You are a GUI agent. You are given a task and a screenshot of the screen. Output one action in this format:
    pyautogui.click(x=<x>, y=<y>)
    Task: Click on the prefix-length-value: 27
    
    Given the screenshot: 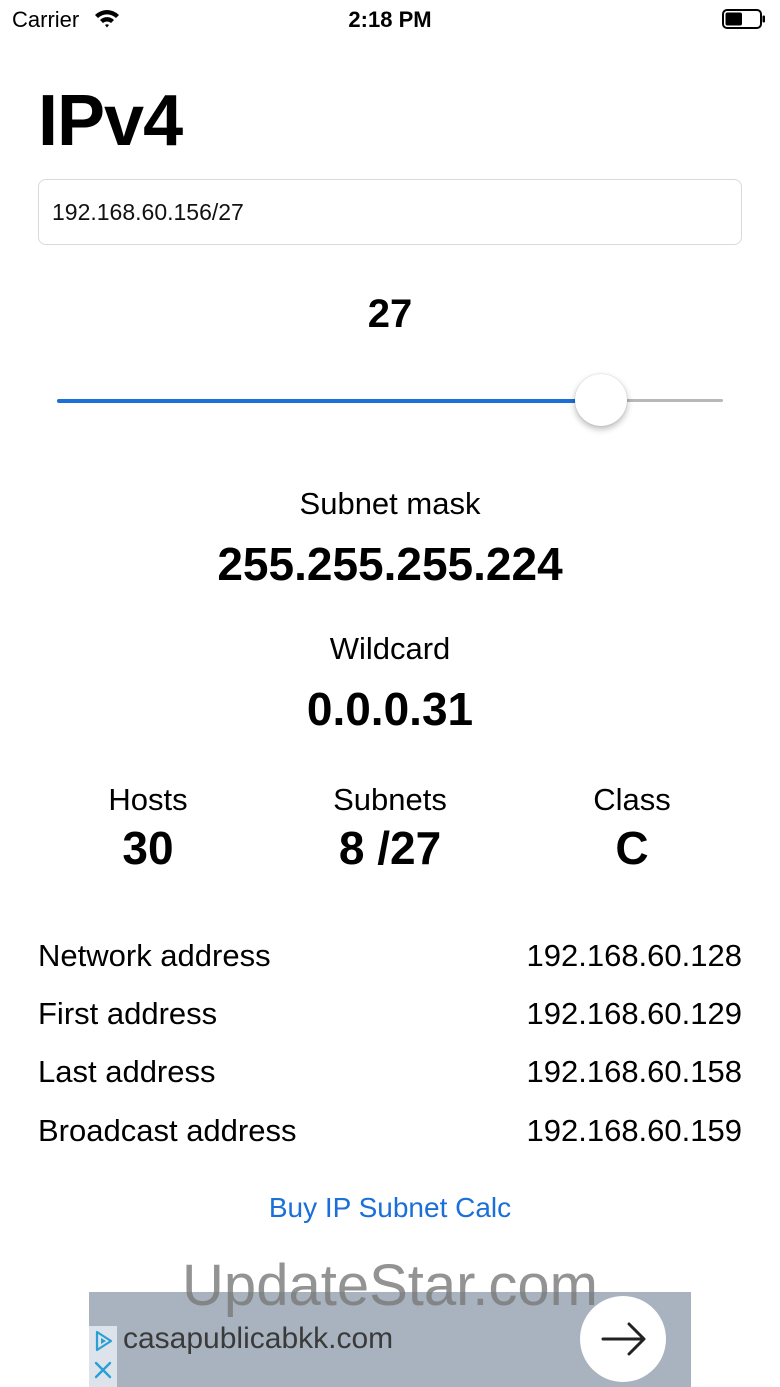 What is the action you would take?
    pyautogui.click(x=390, y=314)
    